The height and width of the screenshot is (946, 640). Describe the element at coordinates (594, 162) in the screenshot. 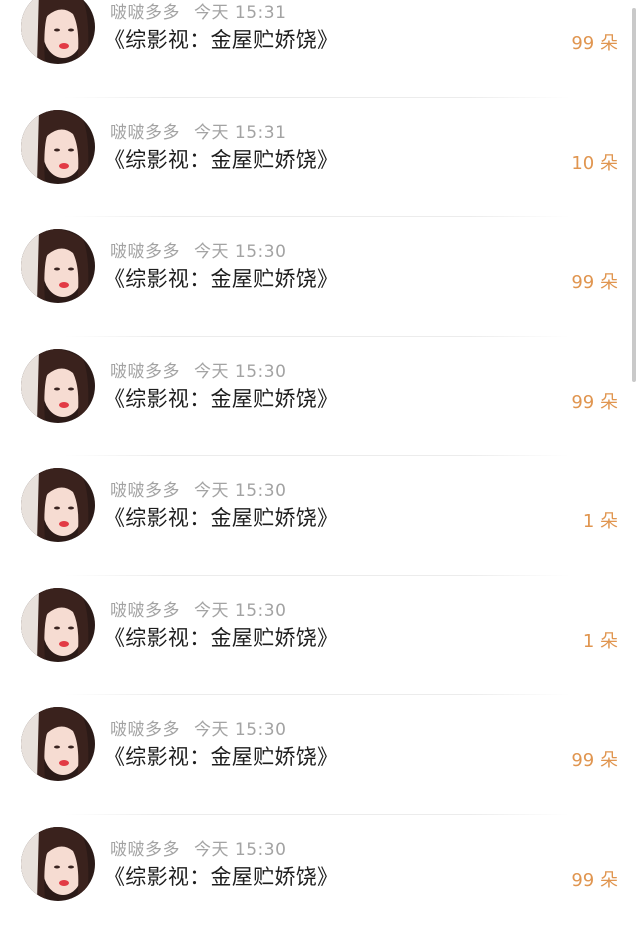

I see `gift-count: 10 朵` at that location.